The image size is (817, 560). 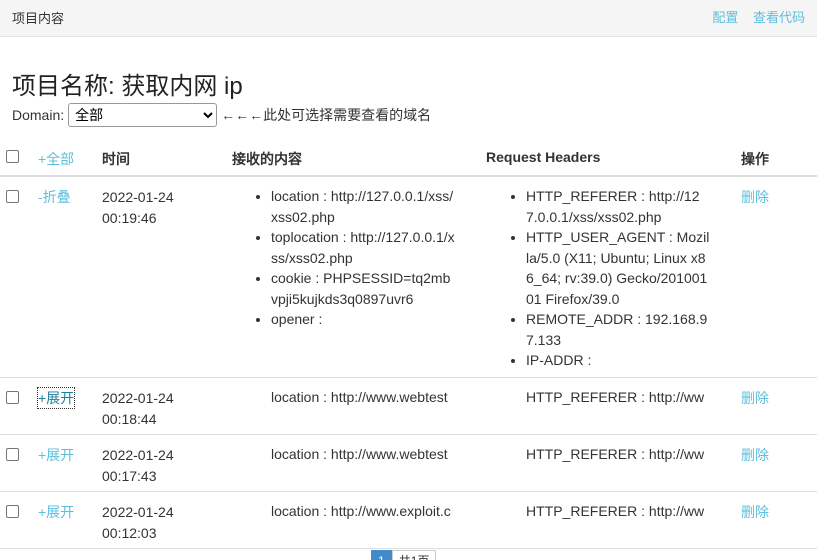 What do you see at coordinates (138, 408) in the screenshot?
I see `row-time: 2022-01-24 00:18:44` at bounding box center [138, 408].